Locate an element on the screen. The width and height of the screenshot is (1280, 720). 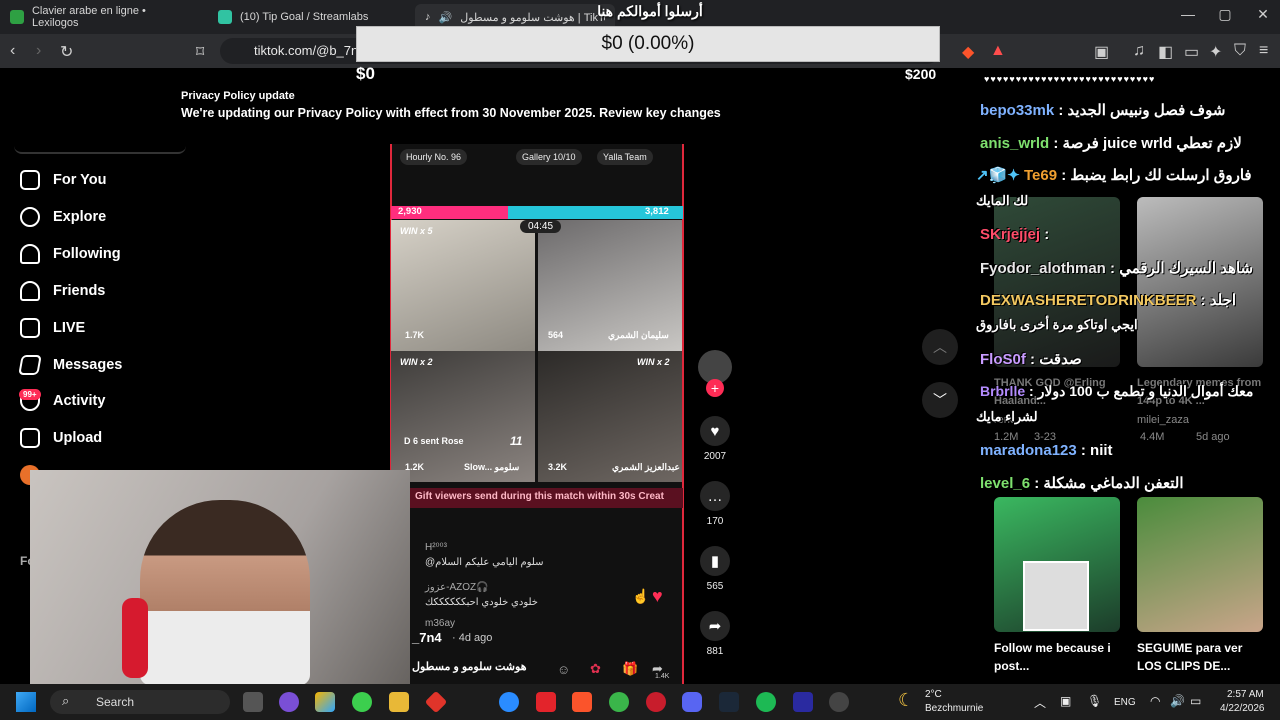
ai-icon: ✦ is located at coordinates (1215, 52).